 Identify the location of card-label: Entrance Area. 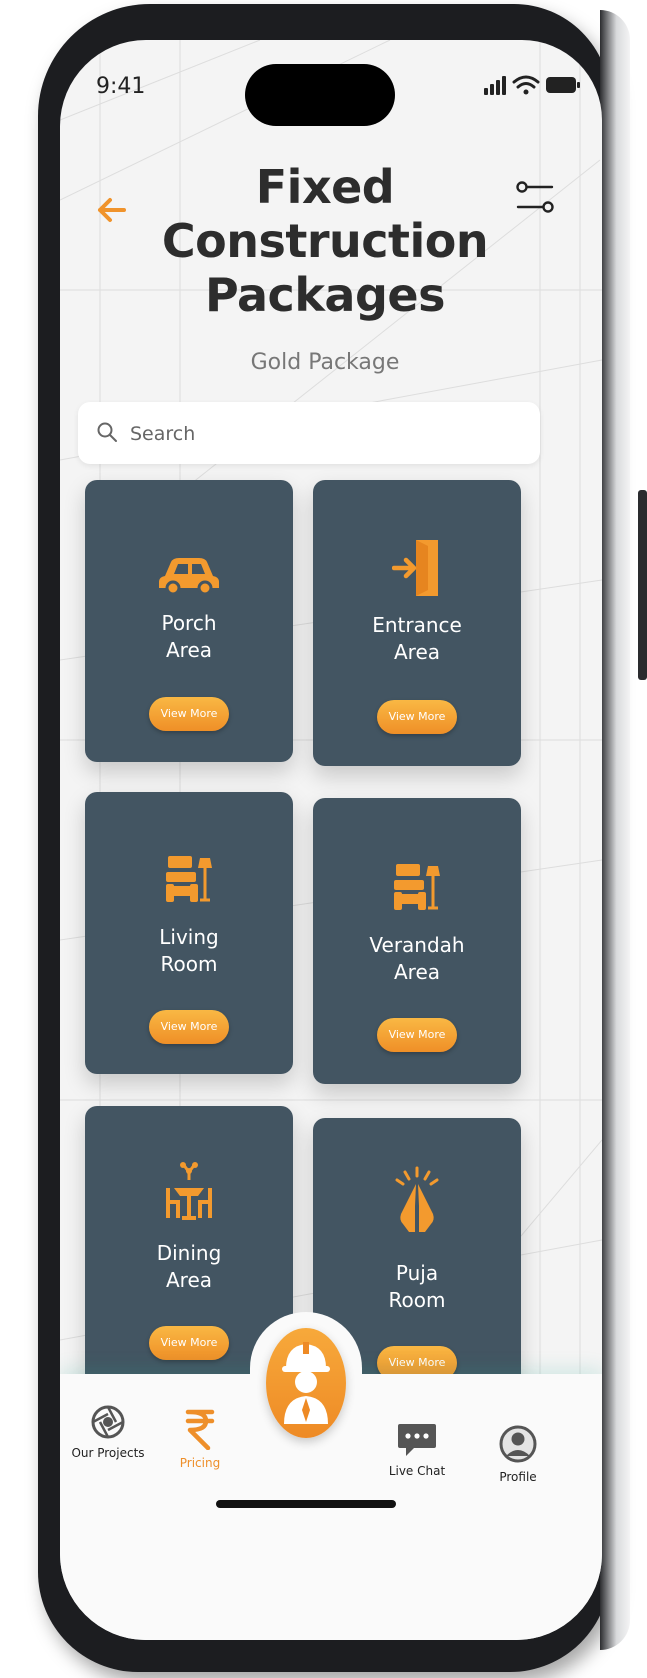
(417, 638).